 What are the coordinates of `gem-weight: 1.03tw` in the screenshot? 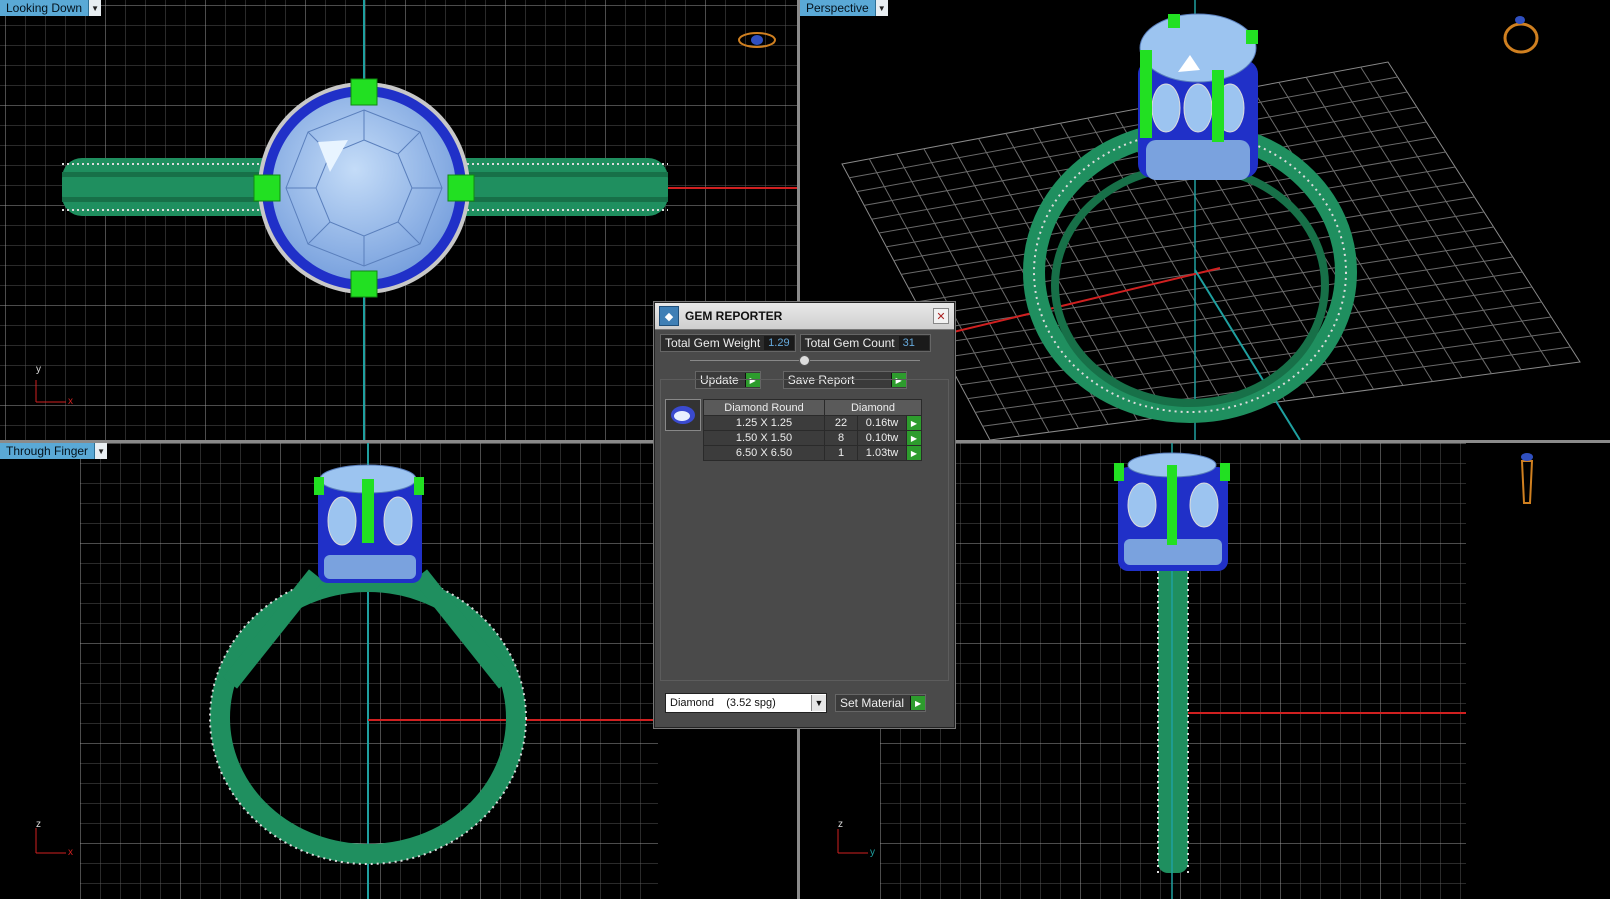 It's located at (882, 453).